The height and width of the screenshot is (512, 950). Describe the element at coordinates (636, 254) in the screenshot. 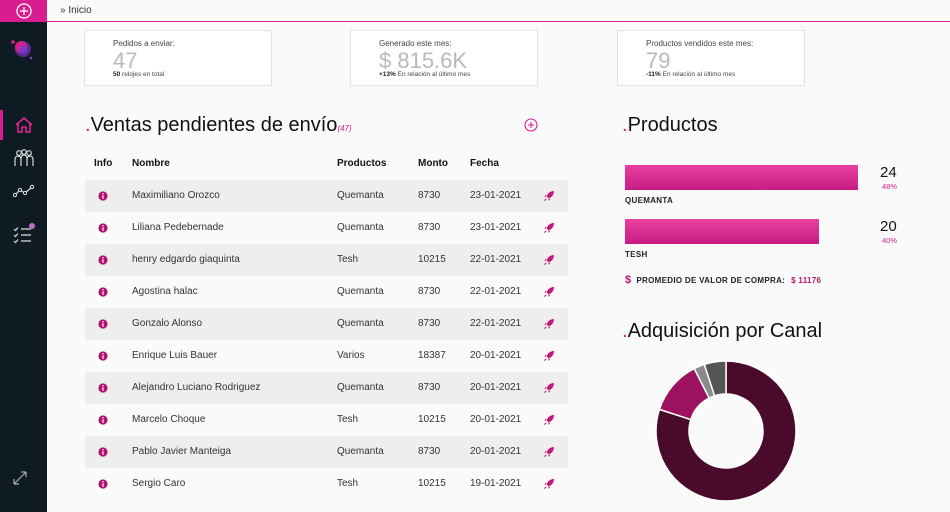

I see `product-name: TESH` at that location.